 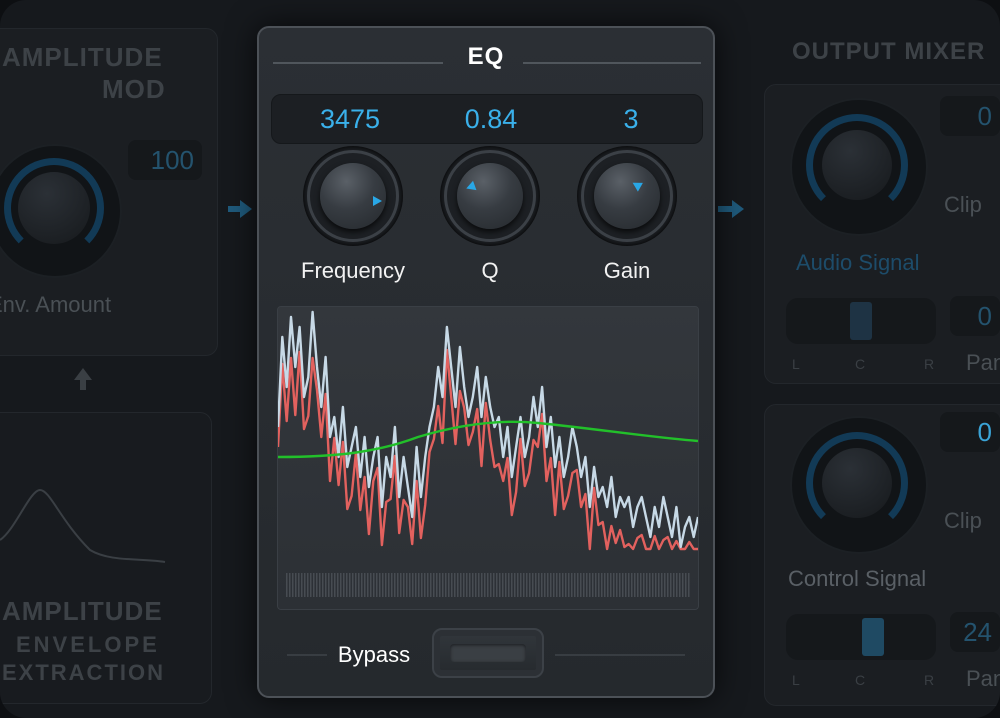 I want to click on bypass-toggle, so click(x=488, y=653).